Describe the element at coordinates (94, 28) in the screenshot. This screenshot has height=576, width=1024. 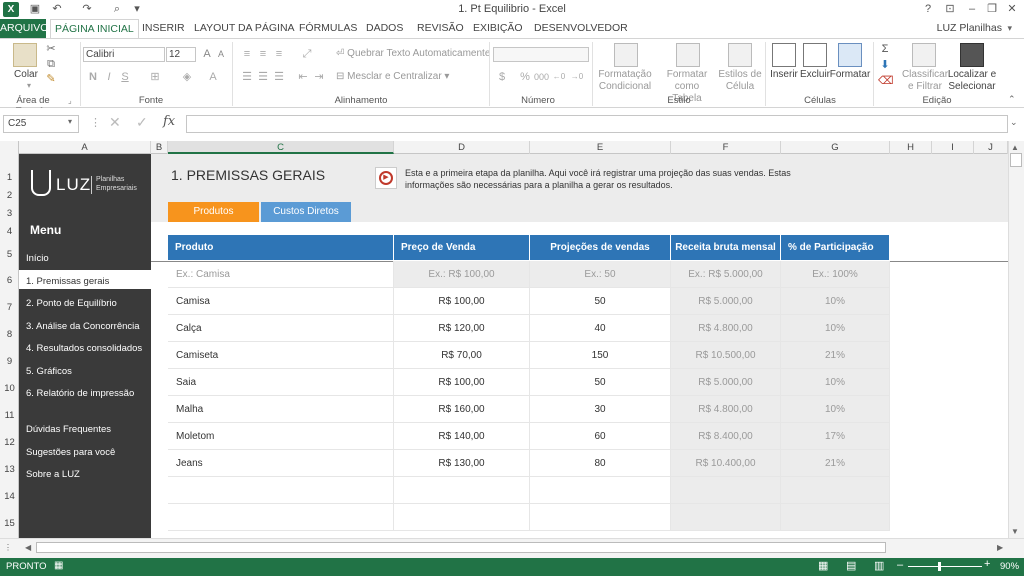
I see `tab-pagina-inicial: PÁGINA INICIAL` at that location.